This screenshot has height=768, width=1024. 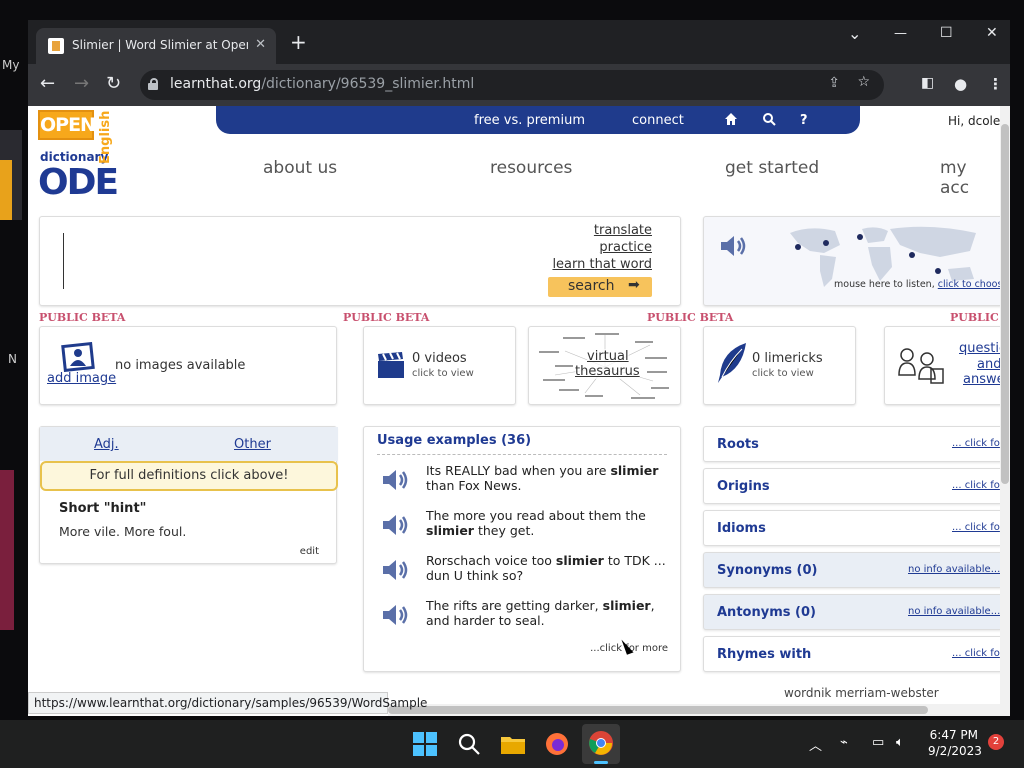 I want to click on logo-english: English, so click(x=105, y=137).